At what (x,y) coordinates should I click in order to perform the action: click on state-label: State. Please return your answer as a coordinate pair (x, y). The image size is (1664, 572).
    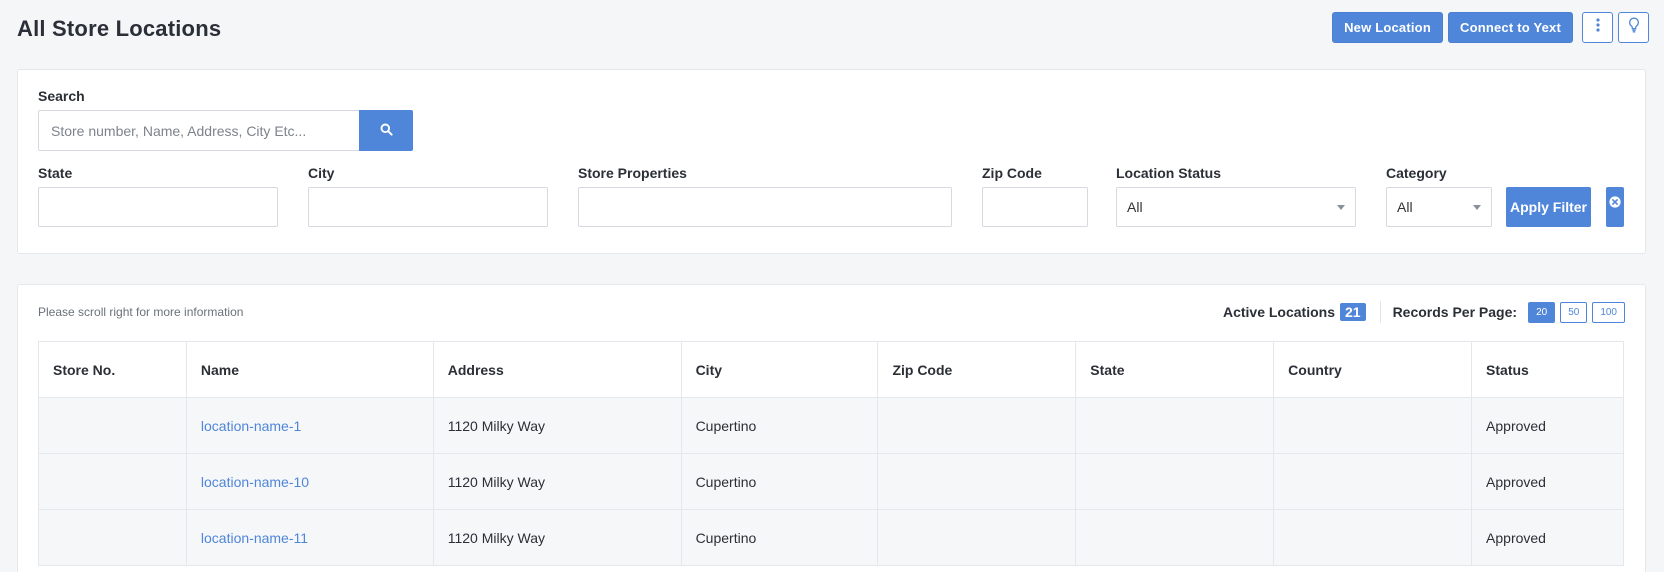
    Looking at the image, I should click on (55, 173).